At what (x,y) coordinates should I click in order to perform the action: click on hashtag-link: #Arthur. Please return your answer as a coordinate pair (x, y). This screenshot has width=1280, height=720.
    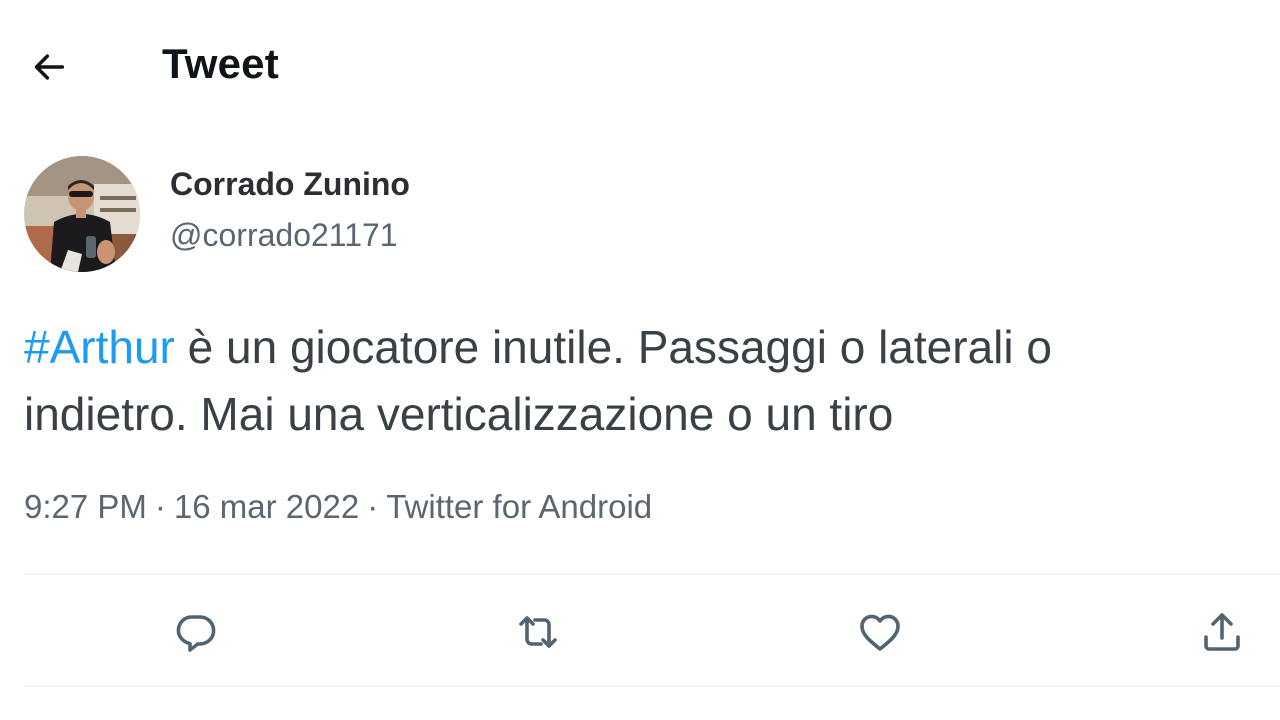
    Looking at the image, I should click on (99, 347).